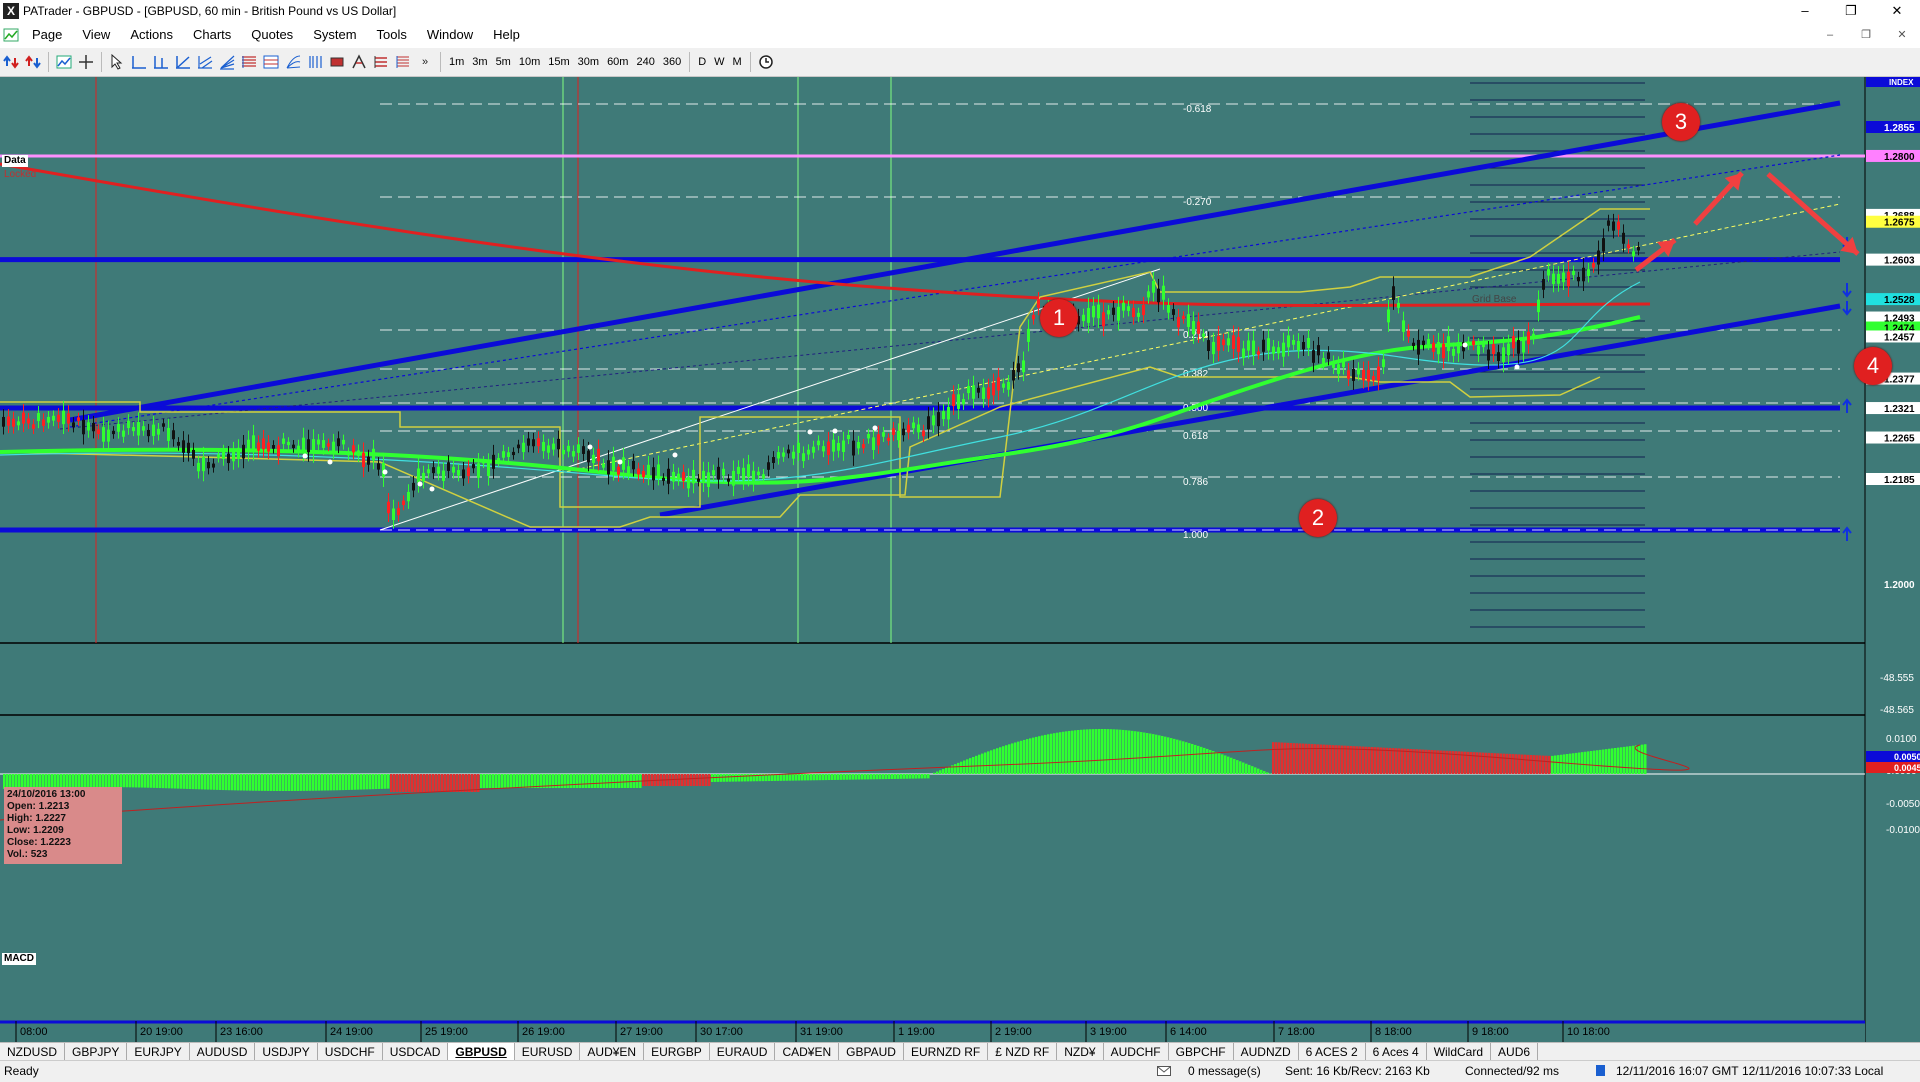 This screenshot has width=1920, height=1082. Describe the element at coordinates (425, 62) in the screenshot. I see `toolbar-overflow-button: »` at that location.